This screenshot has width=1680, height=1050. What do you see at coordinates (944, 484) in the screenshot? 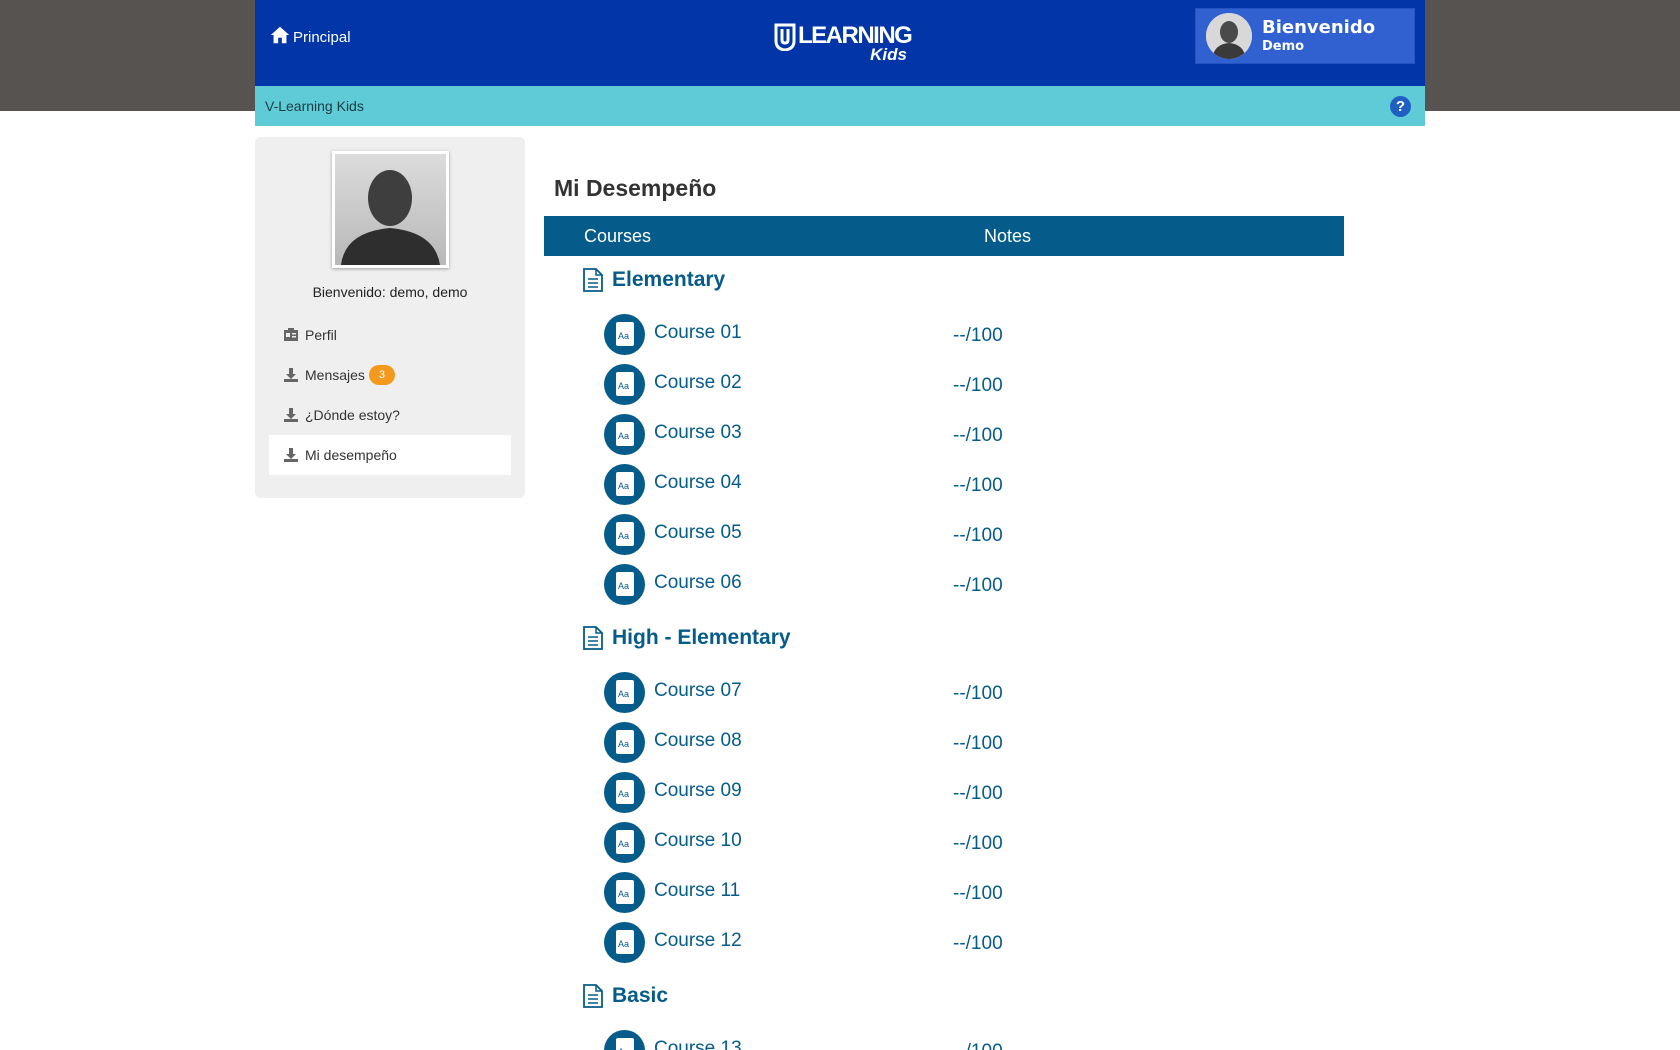
I see `course-row: Aa Course 04 --/100` at bounding box center [944, 484].